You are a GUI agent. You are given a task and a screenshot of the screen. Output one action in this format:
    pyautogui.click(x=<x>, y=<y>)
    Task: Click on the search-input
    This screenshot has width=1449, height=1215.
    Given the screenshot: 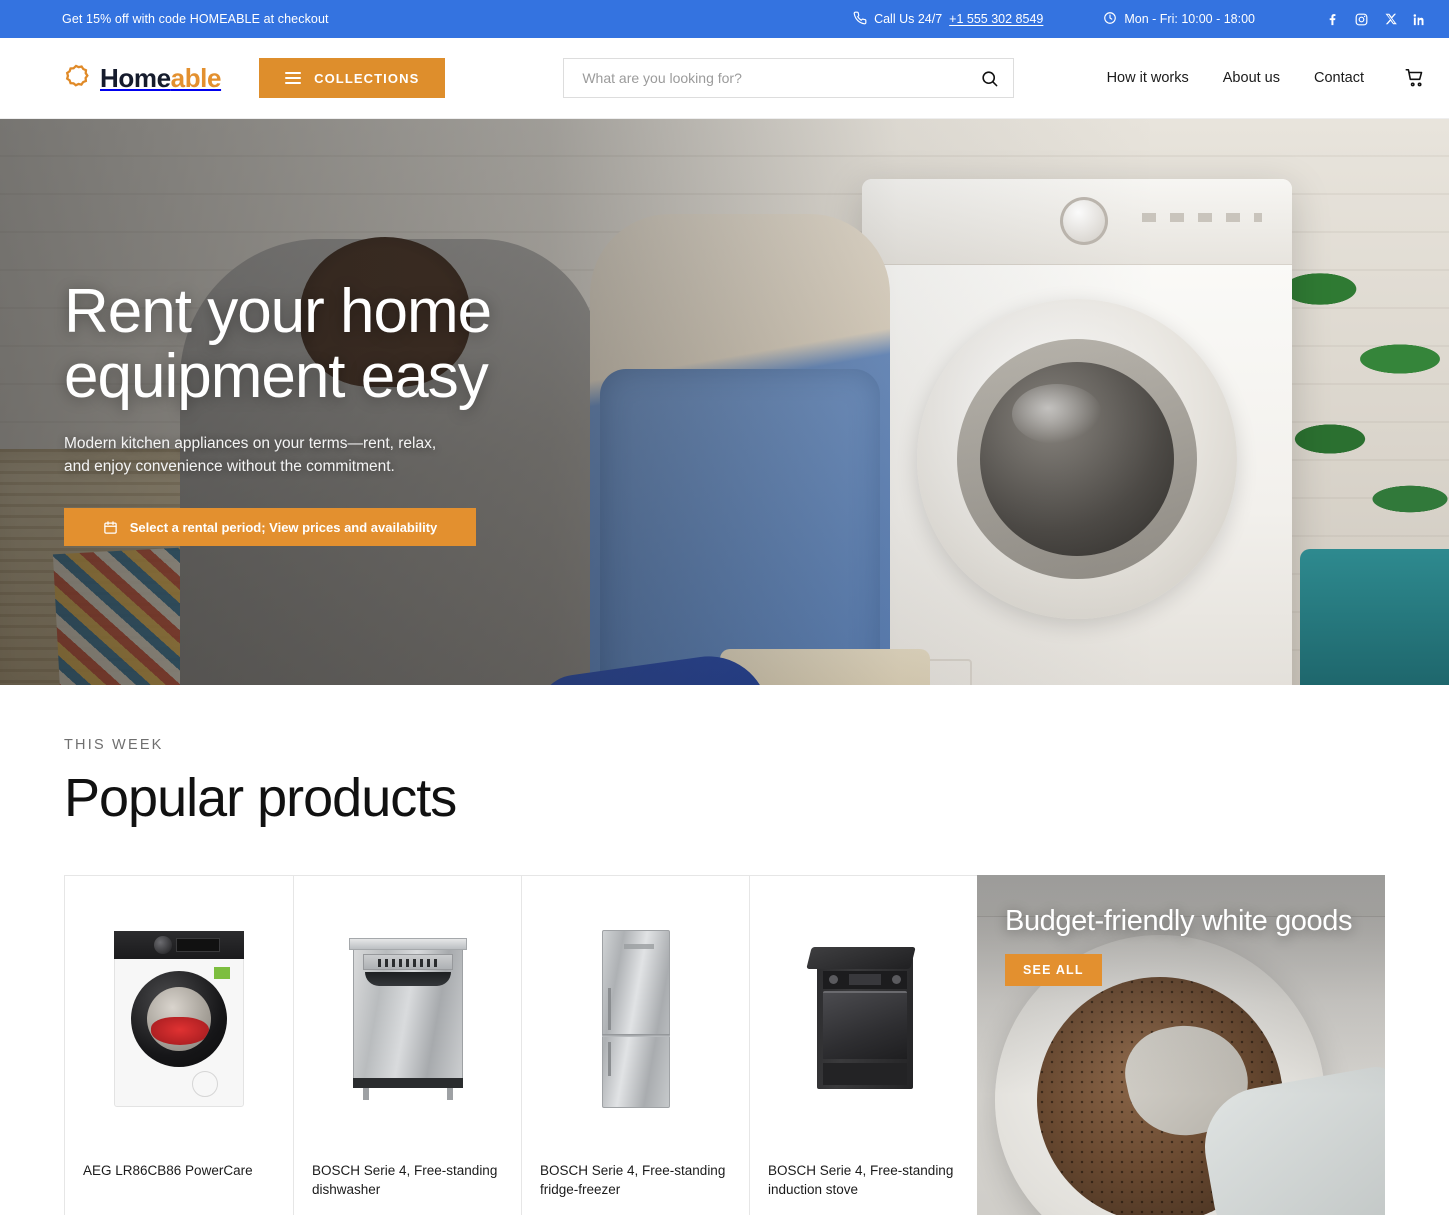 What is the action you would take?
    pyautogui.click(x=781, y=78)
    